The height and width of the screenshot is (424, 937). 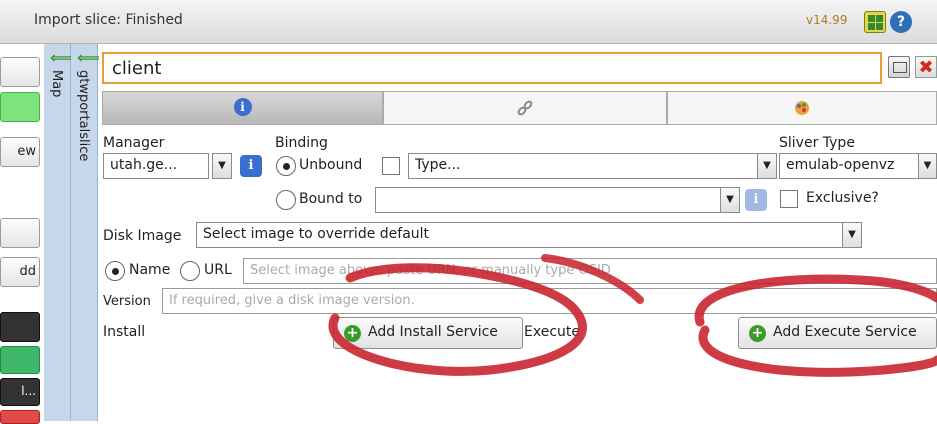 I want to click on left-toolbar-button-red, so click(x=20, y=417).